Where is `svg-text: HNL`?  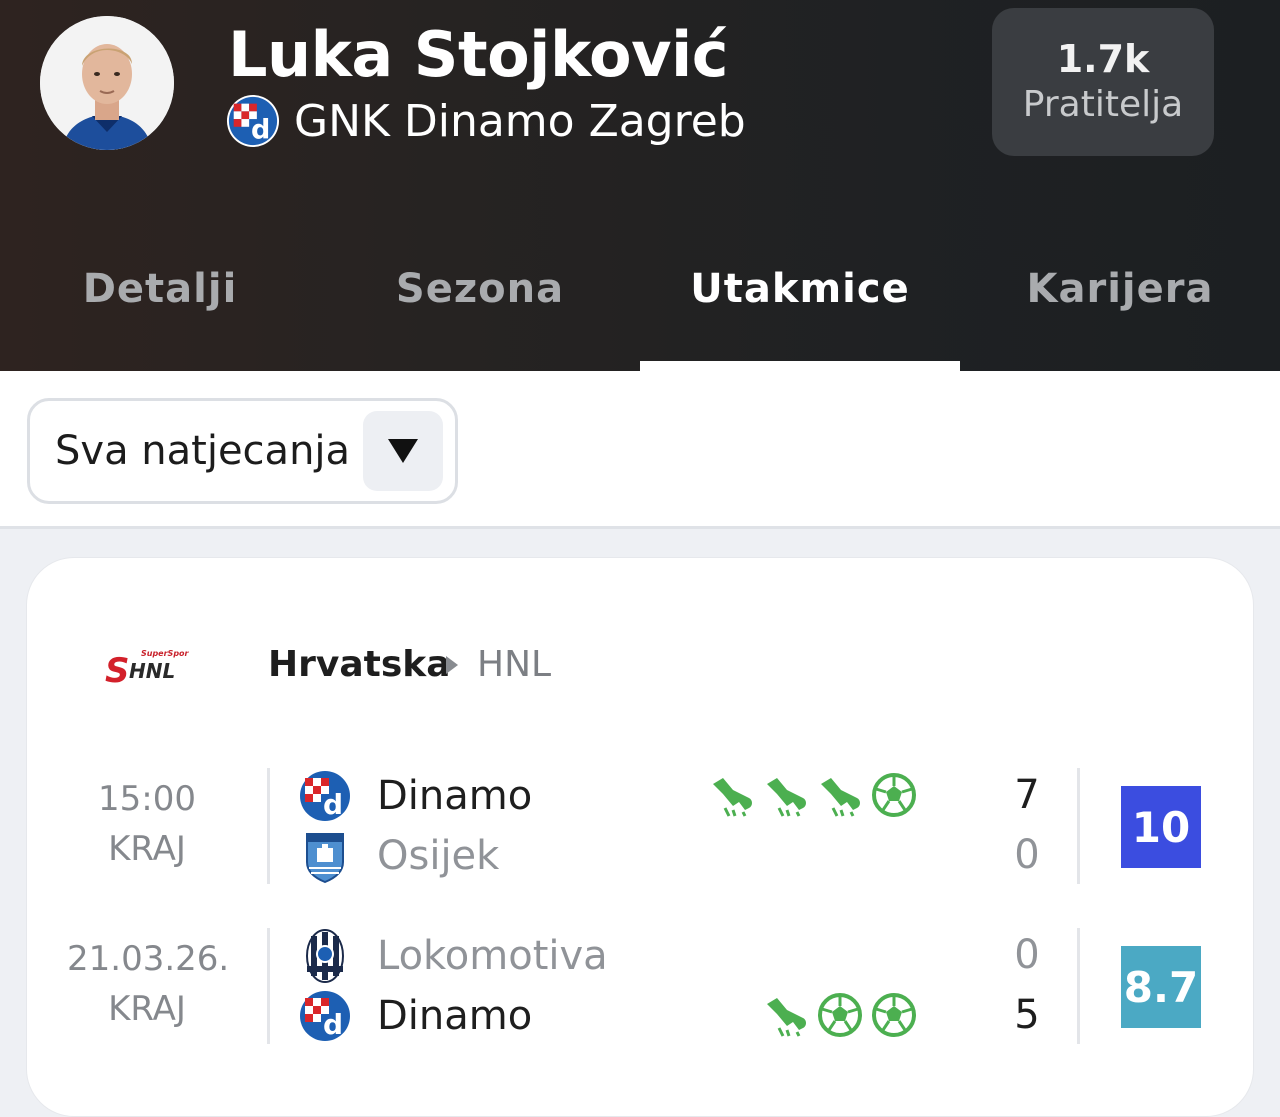 svg-text: HNL is located at coordinates (152, 671).